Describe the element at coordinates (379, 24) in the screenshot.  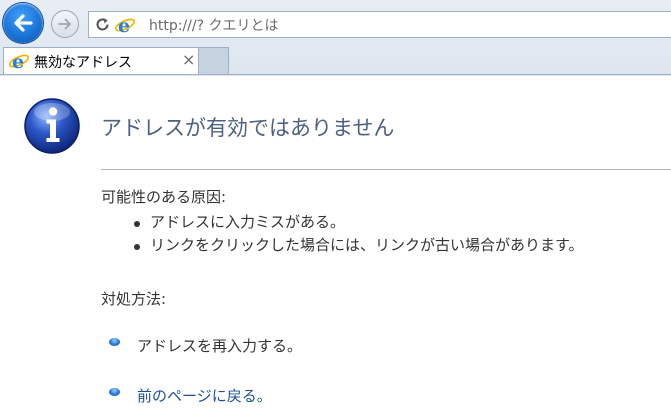
I see `address-bar: e http:///? クエリとは` at that location.